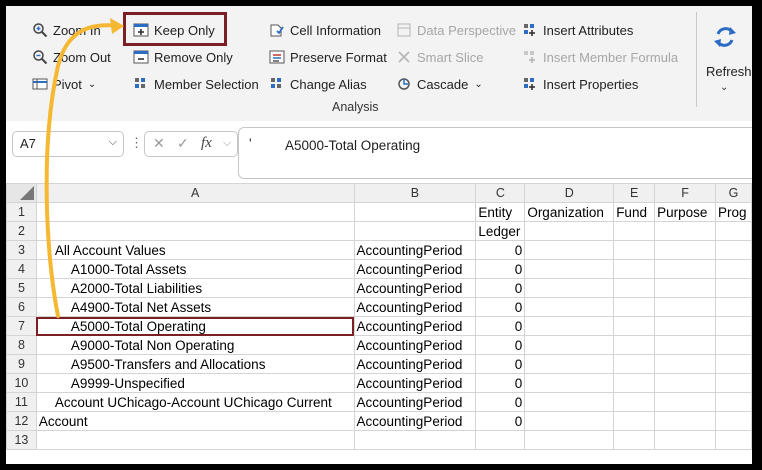 The width and height of the screenshot is (762, 470). What do you see at coordinates (64, 84) in the screenshot?
I see `pivot-button: Pivot ⌄` at bounding box center [64, 84].